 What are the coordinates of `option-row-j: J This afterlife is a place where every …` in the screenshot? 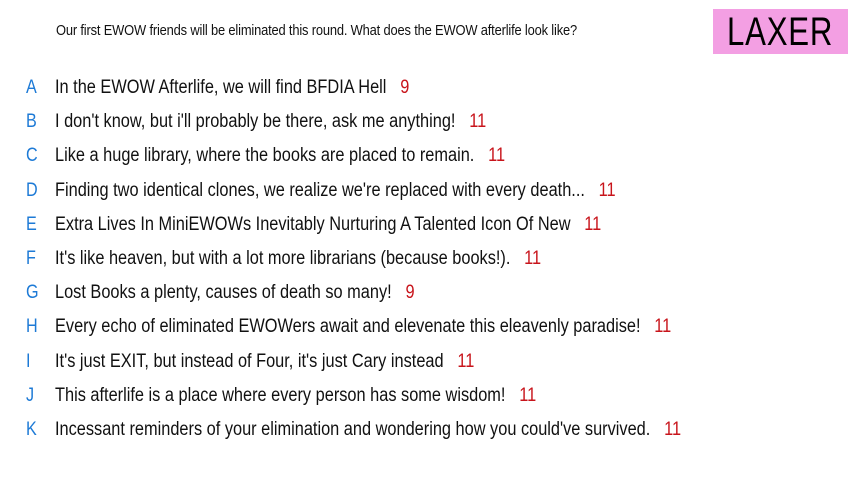 It's located at (426, 396).